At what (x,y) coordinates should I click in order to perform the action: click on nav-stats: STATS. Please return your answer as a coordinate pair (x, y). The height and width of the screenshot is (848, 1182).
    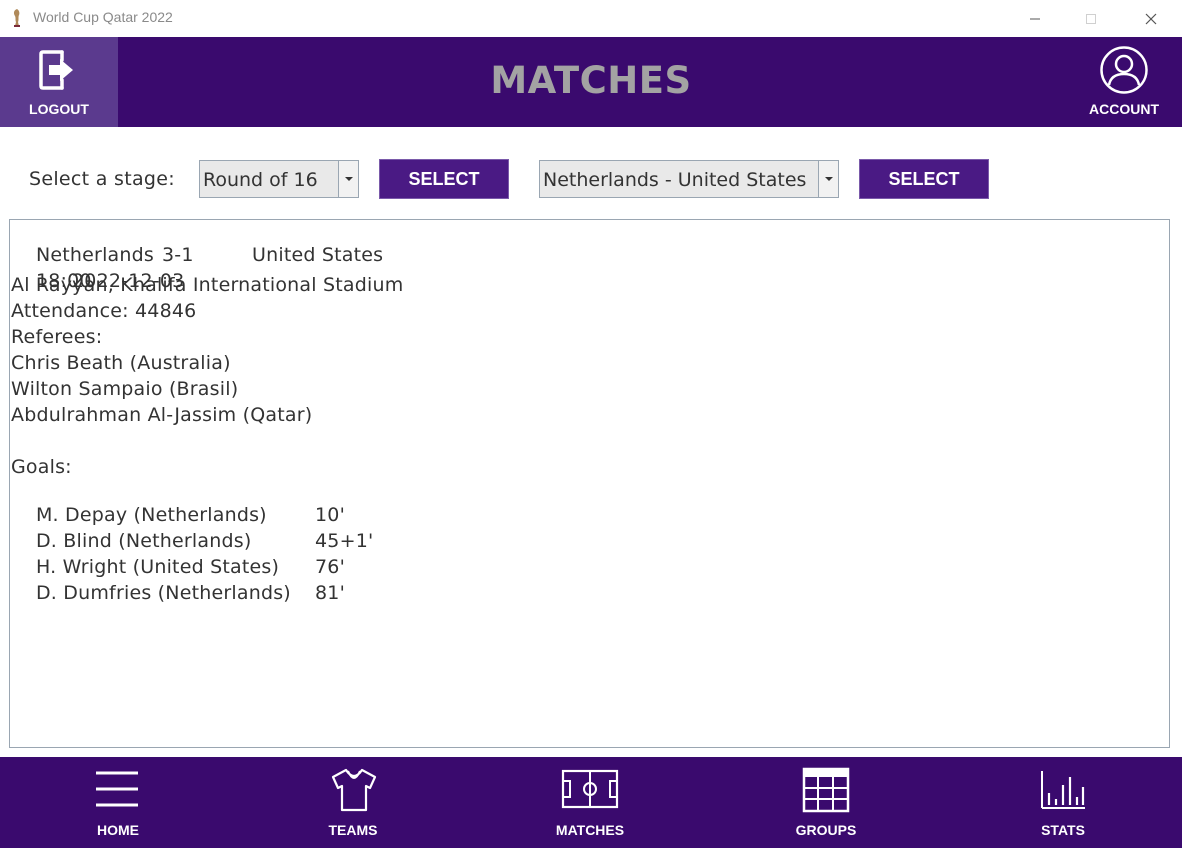
    Looking at the image, I should click on (1063, 802).